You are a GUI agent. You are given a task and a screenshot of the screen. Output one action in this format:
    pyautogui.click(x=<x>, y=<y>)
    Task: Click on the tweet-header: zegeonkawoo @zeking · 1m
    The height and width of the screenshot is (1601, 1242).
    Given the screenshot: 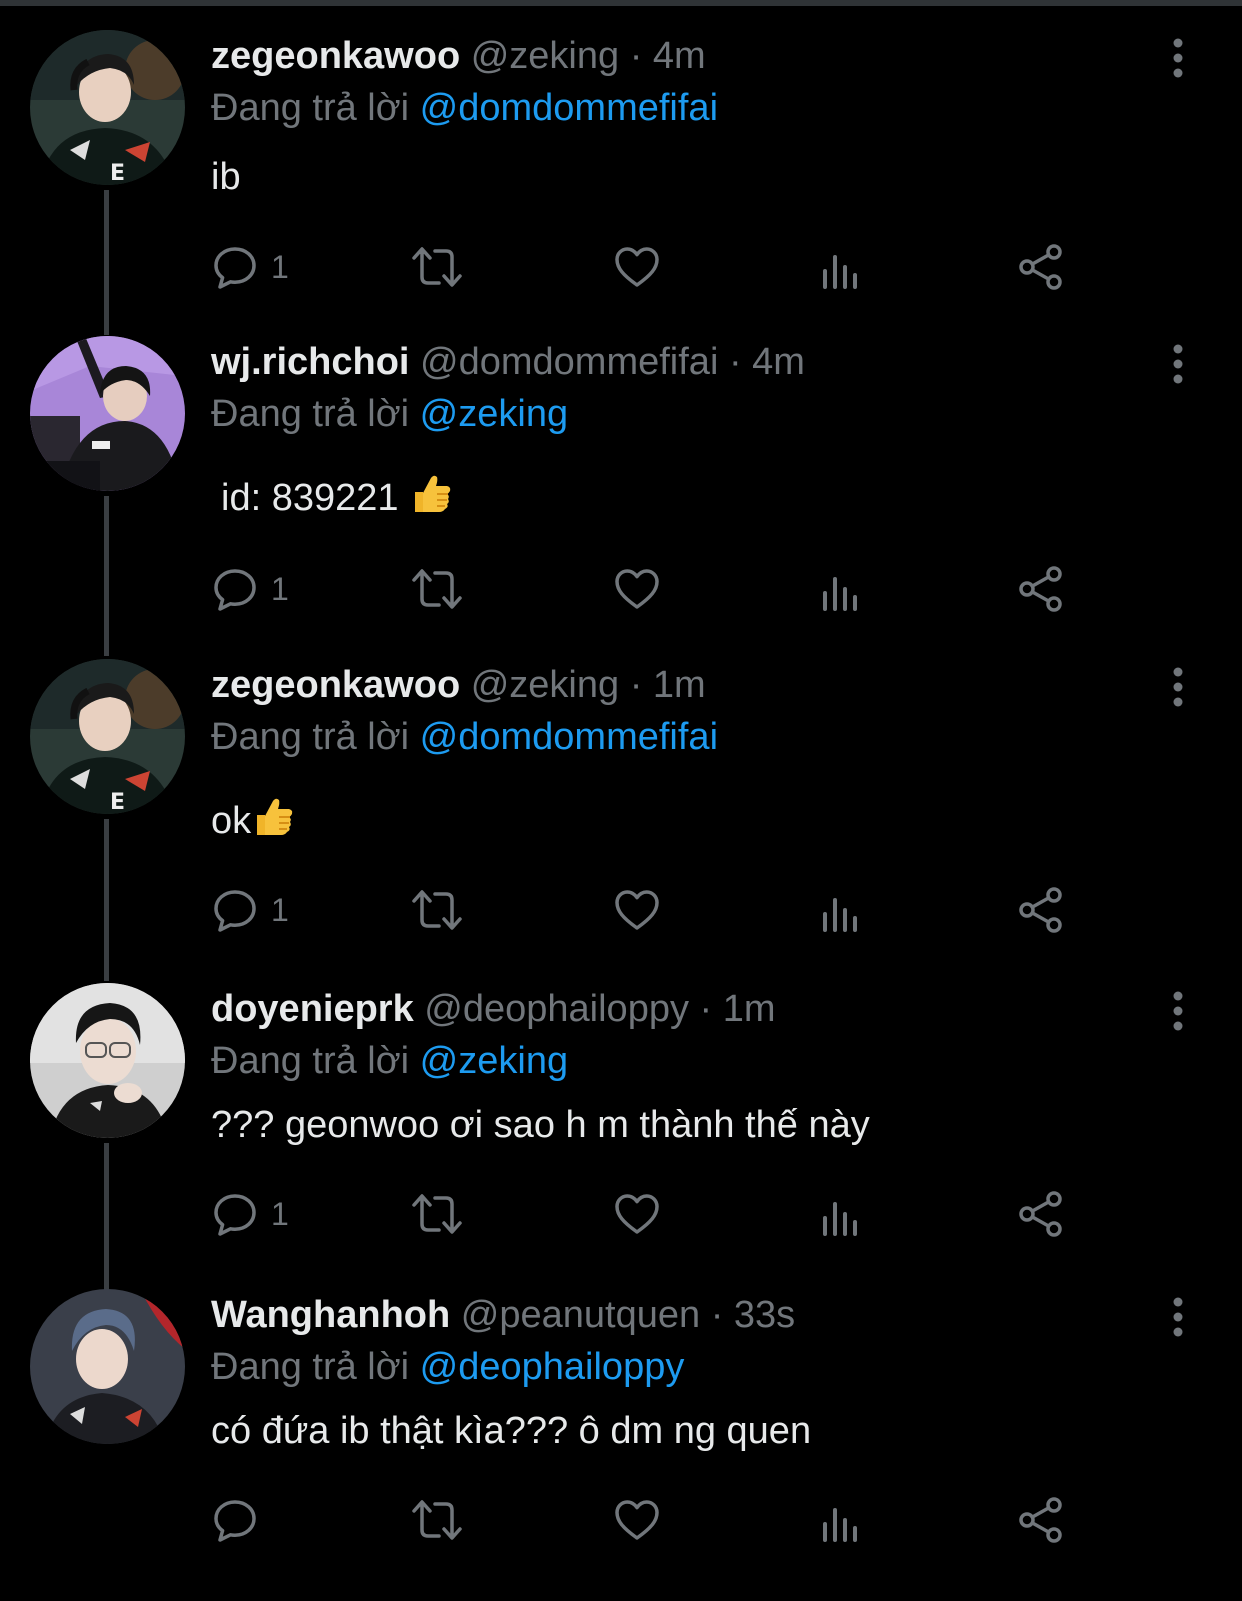 What is the action you would take?
    pyautogui.click(x=458, y=685)
    